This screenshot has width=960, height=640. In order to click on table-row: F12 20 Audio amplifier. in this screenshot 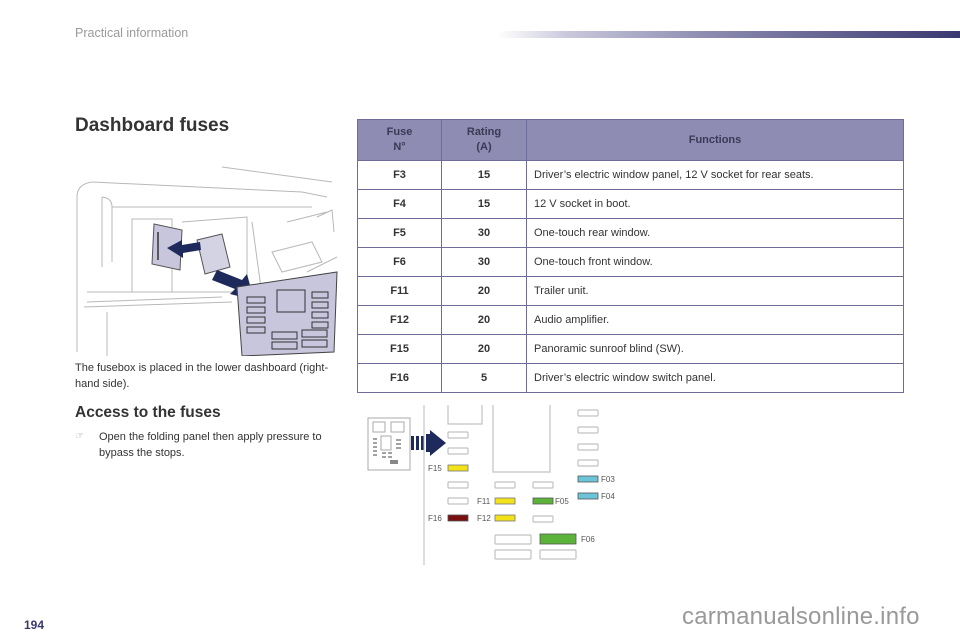, I will do `click(630, 320)`.